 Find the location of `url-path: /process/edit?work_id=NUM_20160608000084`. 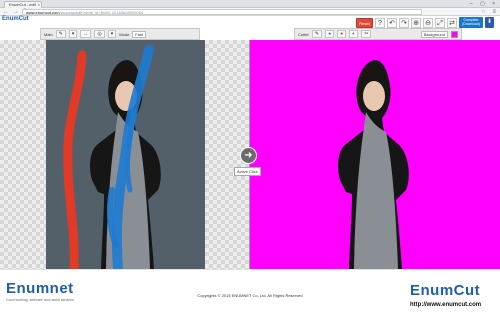

url-path: /process/edit?work_id=NUM_20160608000084 is located at coordinates (101, 12).